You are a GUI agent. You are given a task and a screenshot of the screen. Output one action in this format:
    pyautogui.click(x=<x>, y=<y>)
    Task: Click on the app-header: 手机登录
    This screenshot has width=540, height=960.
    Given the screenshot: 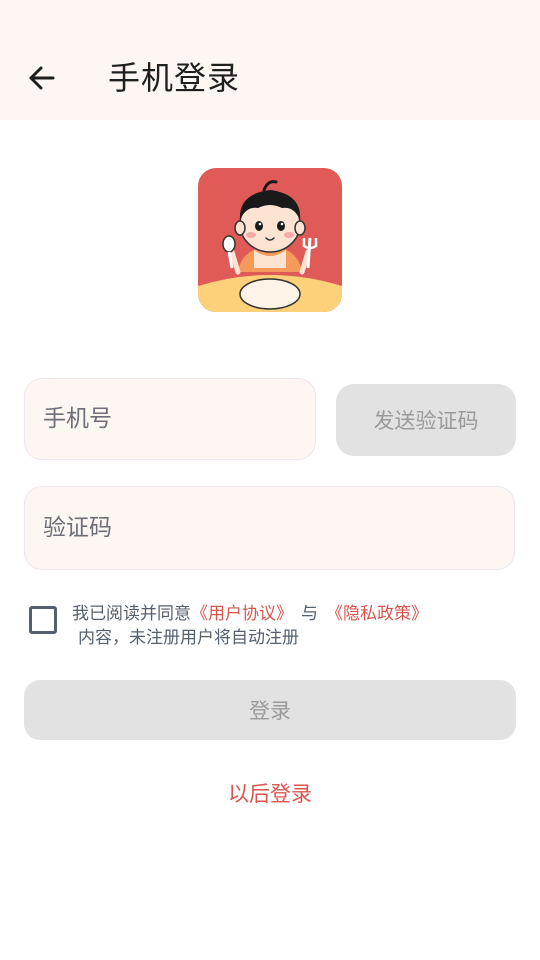 What is the action you would take?
    pyautogui.click(x=270, y=60)
    